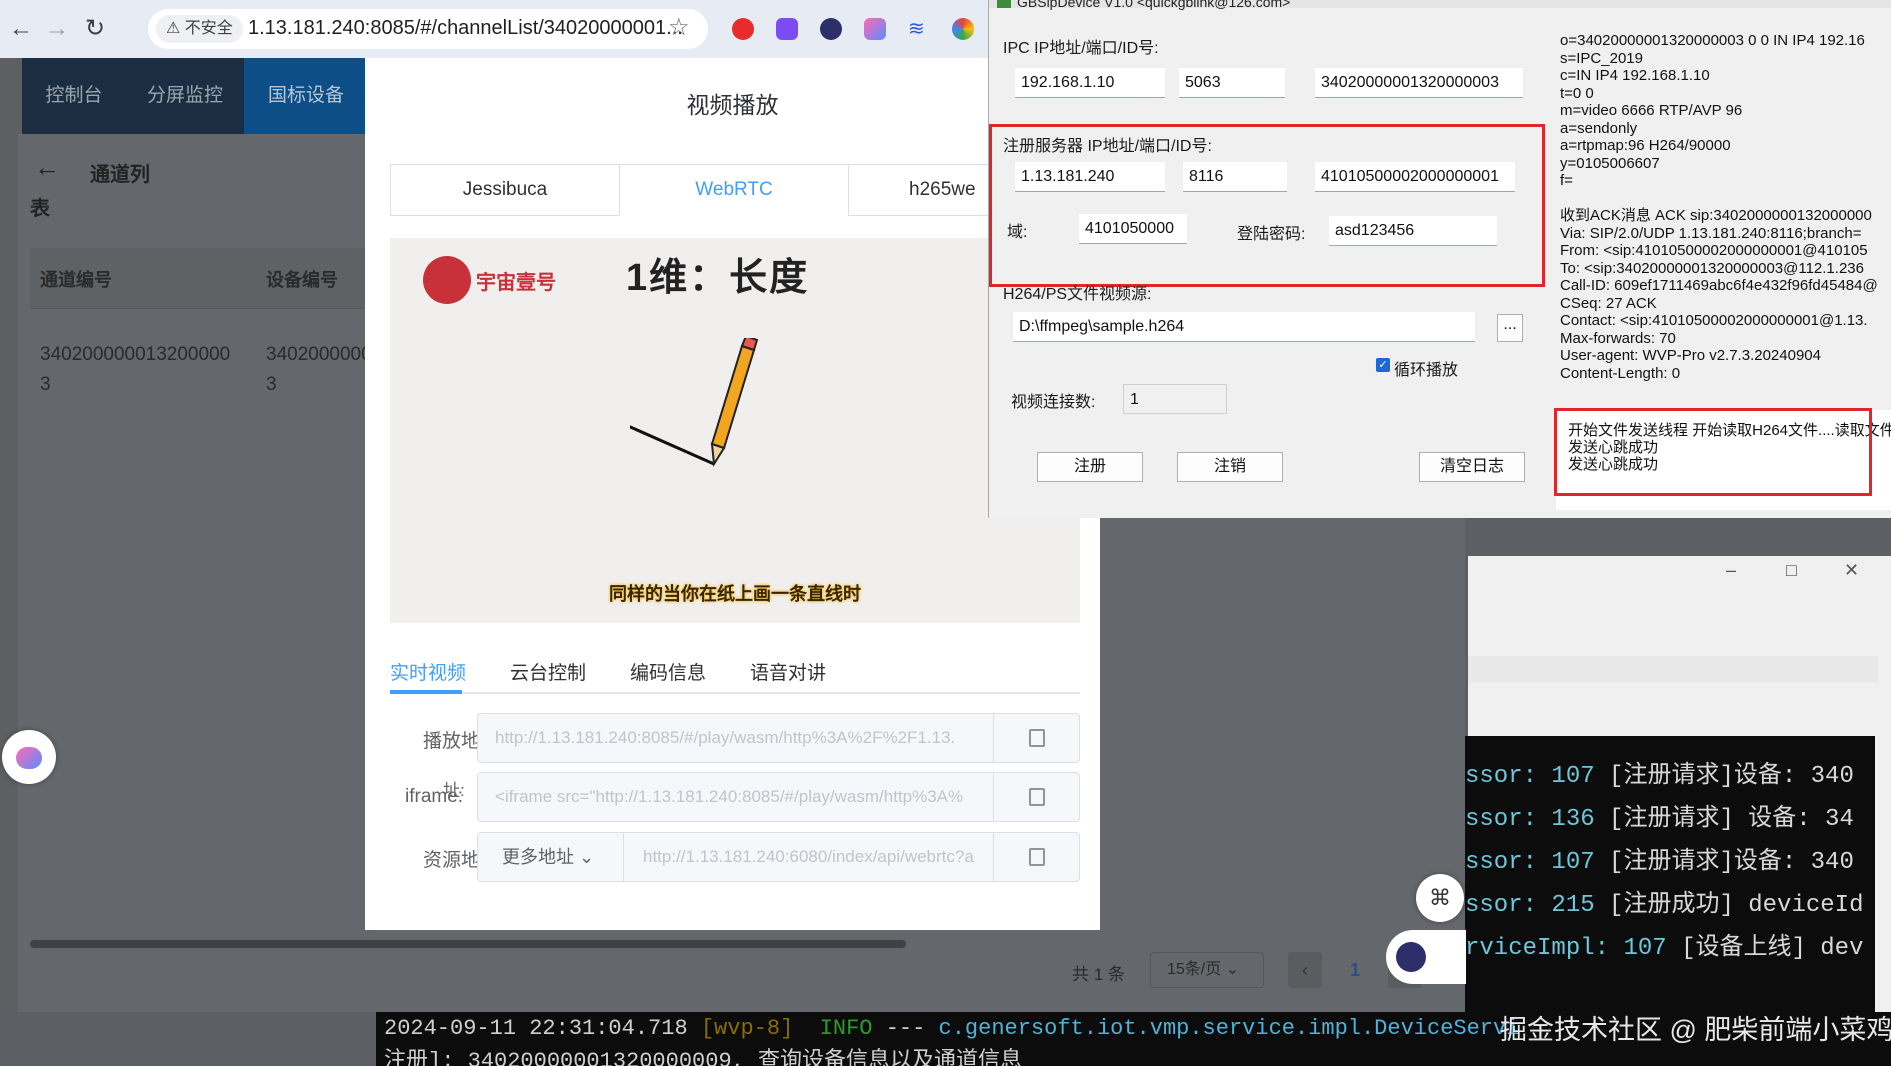  What do you see at coordinates (875, 29) in the screenshot?
I see `brain-extension-icon` at bounding box center [875, 29].